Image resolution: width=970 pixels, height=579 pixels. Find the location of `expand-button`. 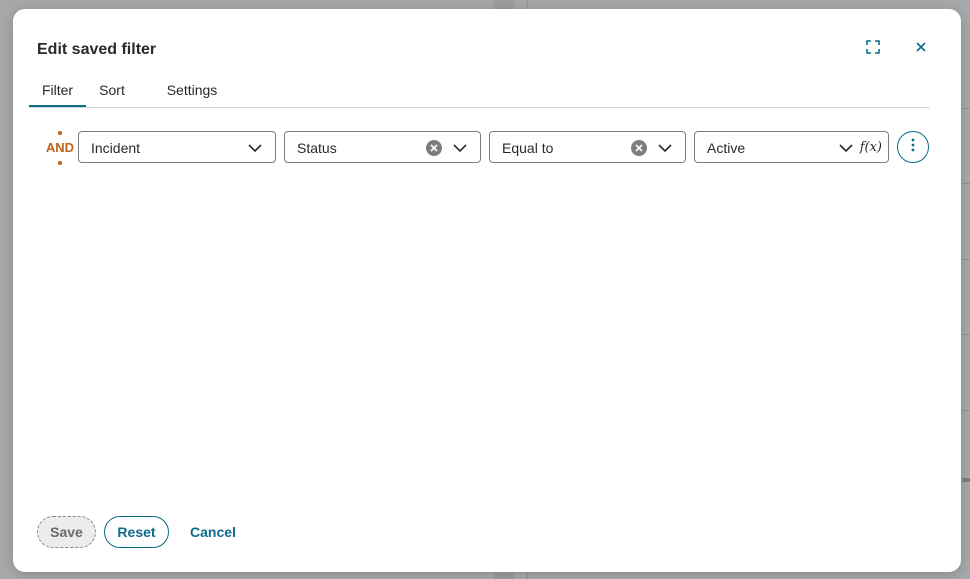

expand-button is located at coordinates (873, 49).